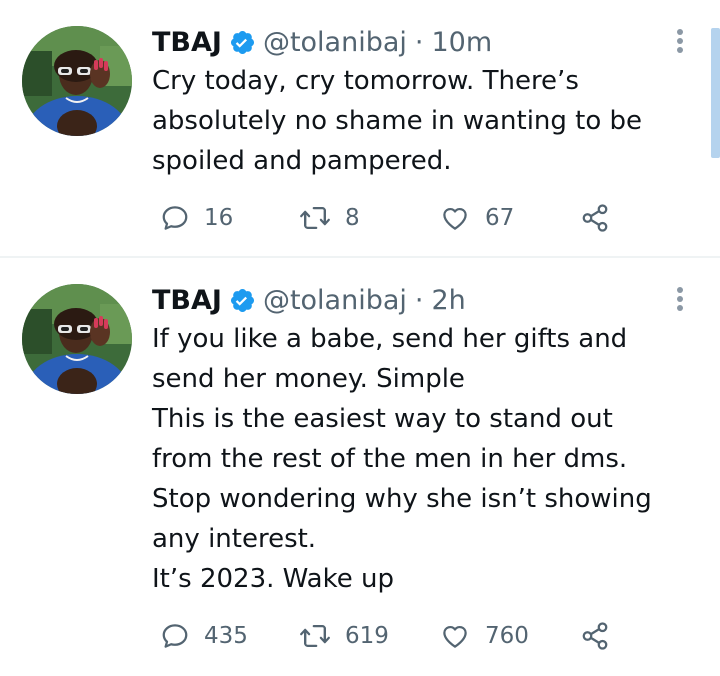 The height and width of the screenshot is (676, 720). I want to click on tweet-header: TBAJ @tolanibaj · 10m, so click(322, 42).